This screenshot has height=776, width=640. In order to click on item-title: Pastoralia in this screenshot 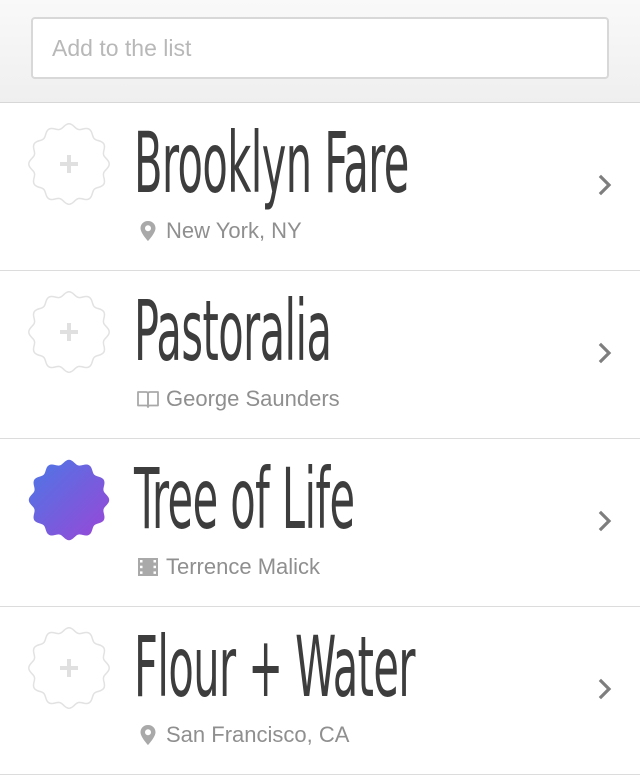, I will do `click(233, 331)`.